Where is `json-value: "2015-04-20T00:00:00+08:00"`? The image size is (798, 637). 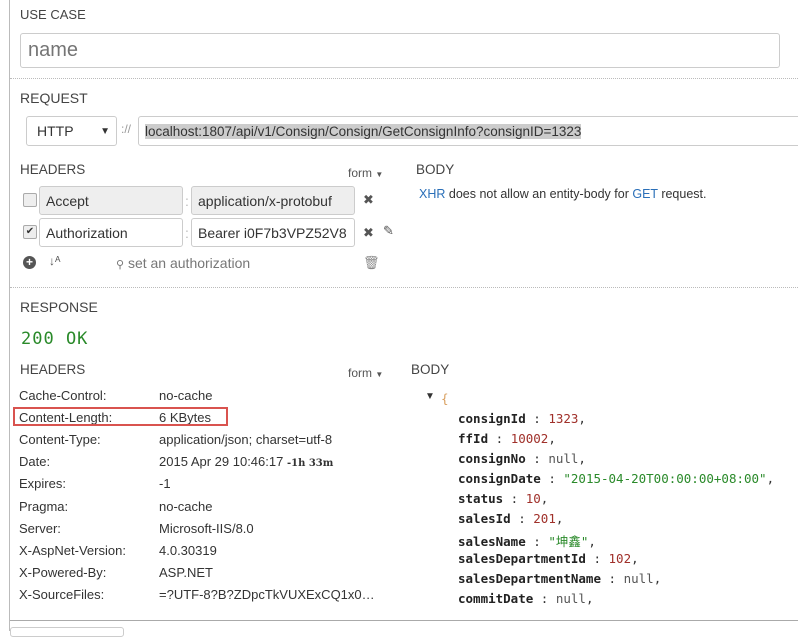
json-value: "2015-04-20T00:00:00+08:00" is located at coordinates (665, 478).